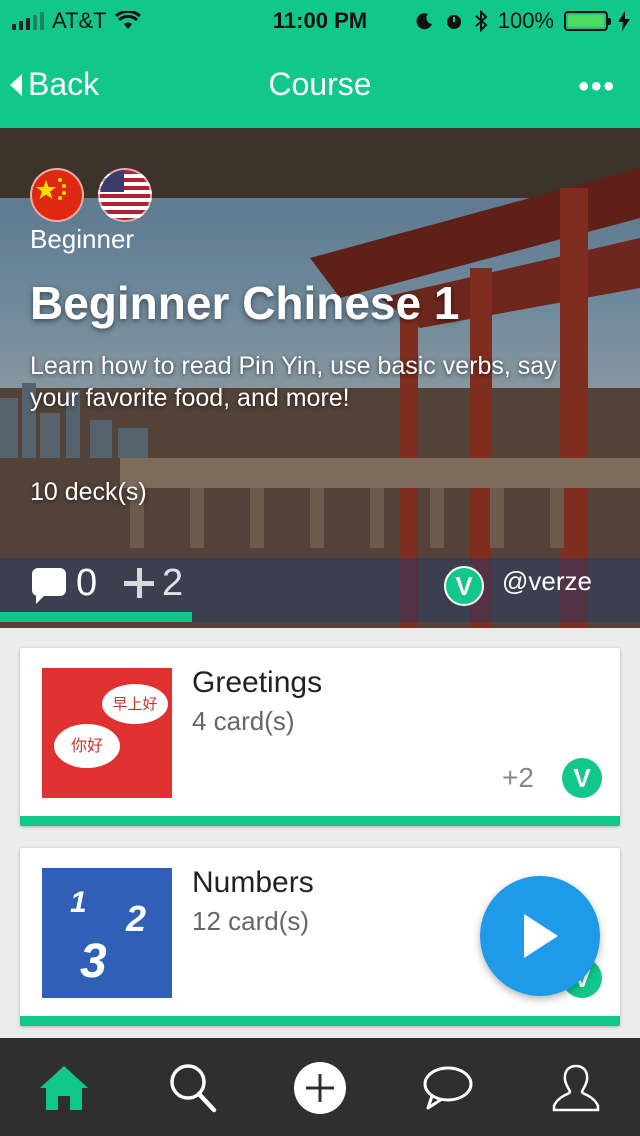  I want to click on page-title: Course, so click(320, 84).